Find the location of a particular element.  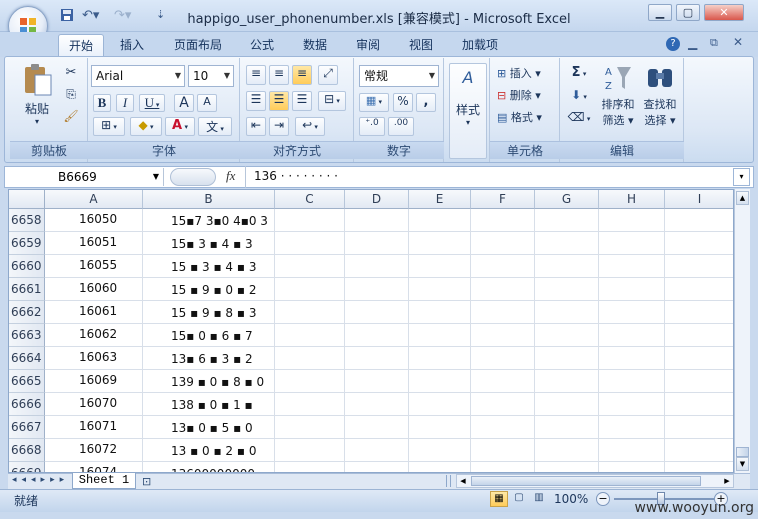

maximize-button: ▢ is located at coordinates (688, 12).